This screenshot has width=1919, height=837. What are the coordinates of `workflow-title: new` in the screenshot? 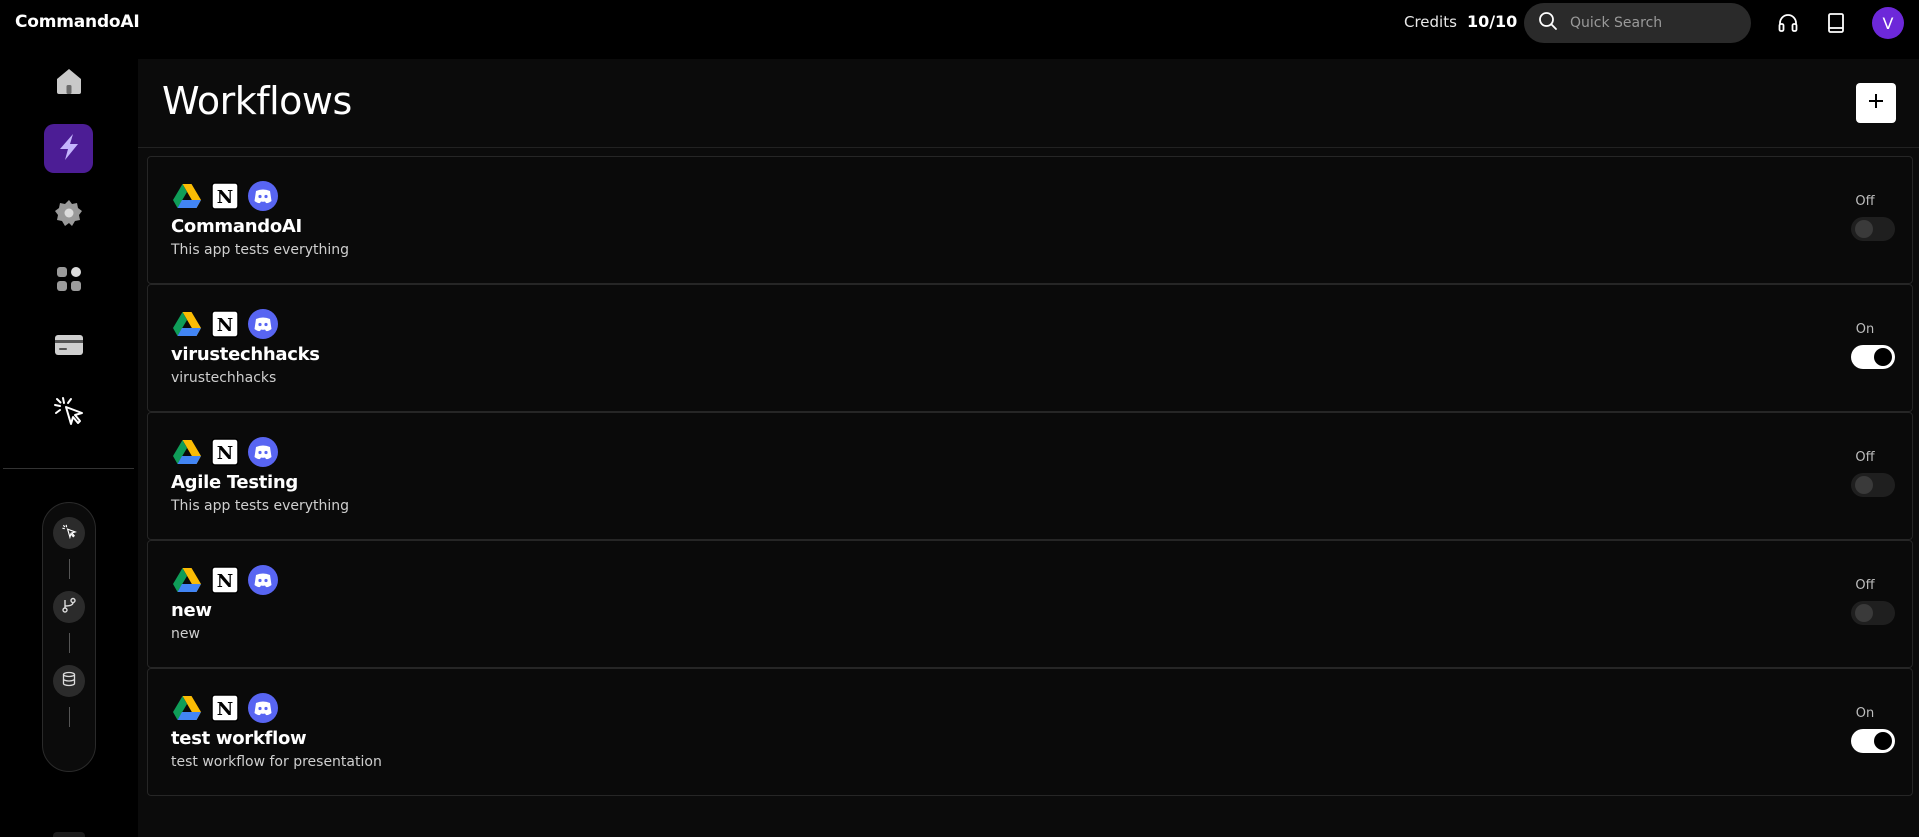 It's located at (191, 610).